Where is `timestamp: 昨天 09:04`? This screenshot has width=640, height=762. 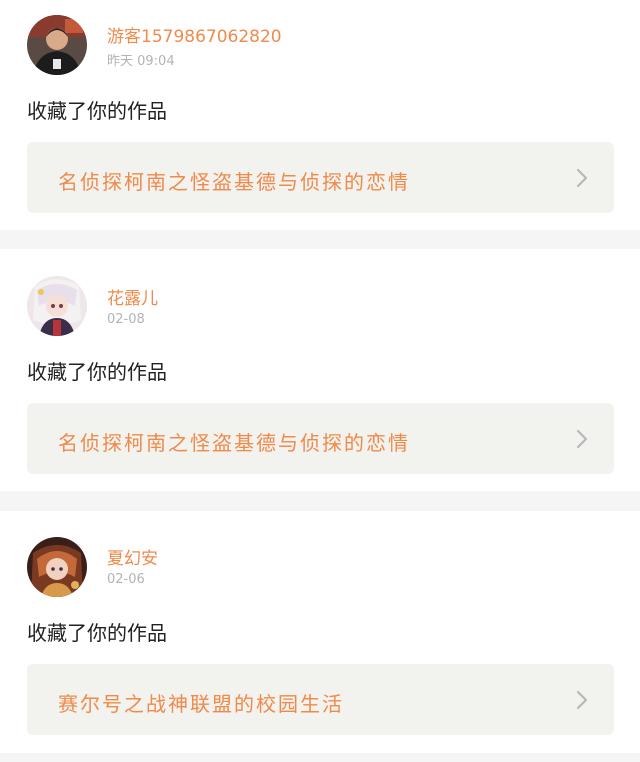
timestamp: 昨天 09:04 is located at coordinates (141, 61).